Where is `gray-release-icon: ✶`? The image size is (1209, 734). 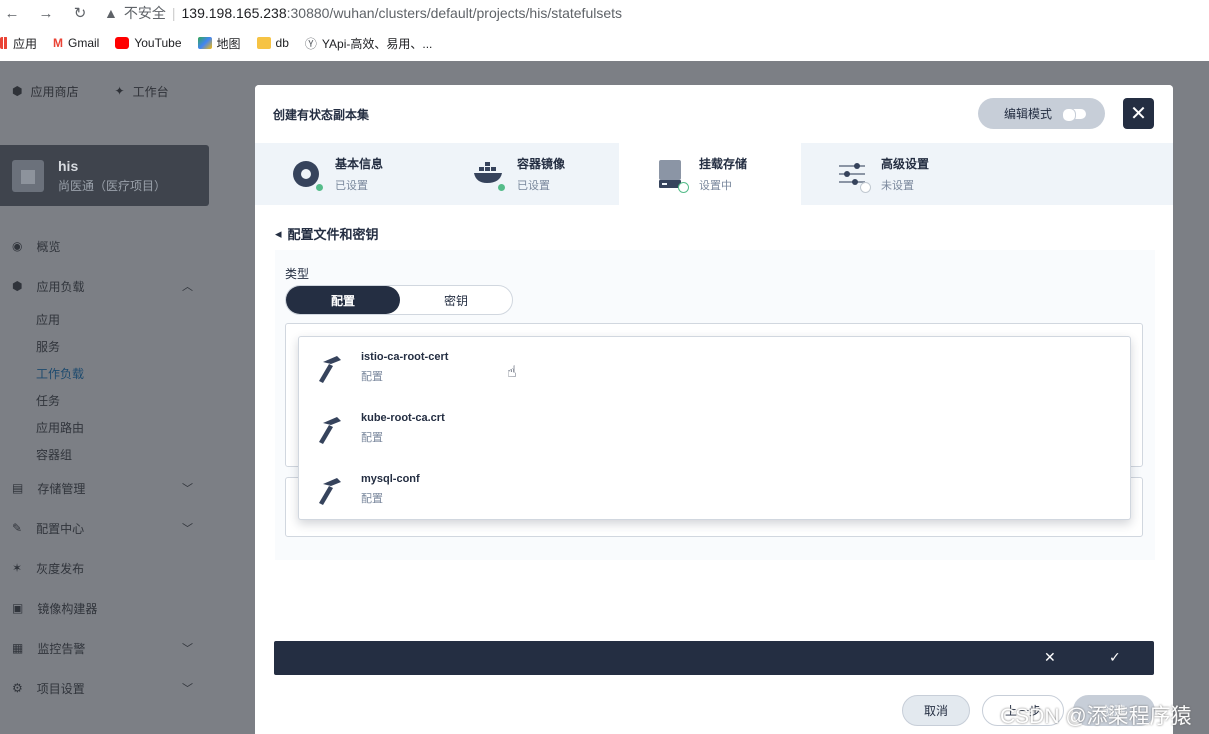 gray-release-icon: ✶ is located at coordinates (17, 568).